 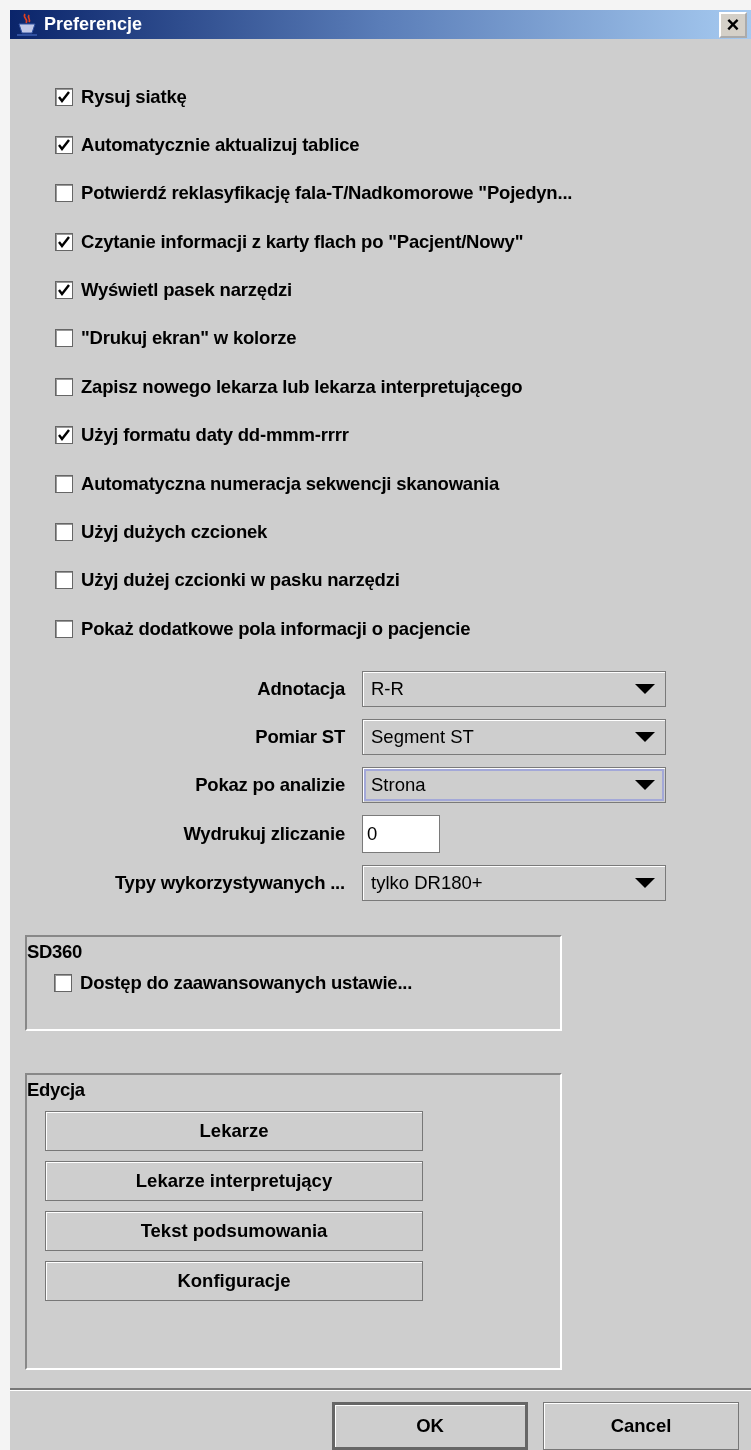 I want to click on checkbox-label: Pokaż dodatkowe pola informacji o pacjencie, so click(x=276, y=628).